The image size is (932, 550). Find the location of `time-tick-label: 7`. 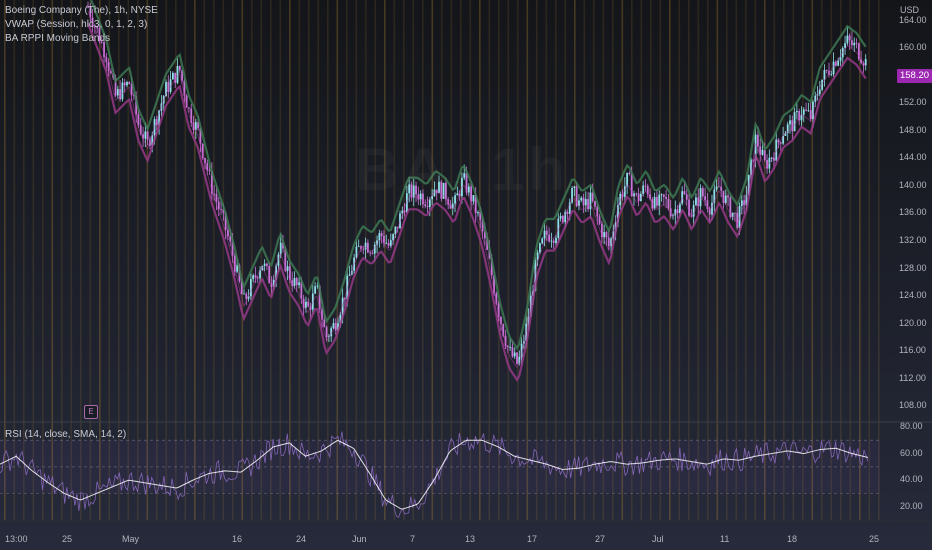

time-tick-label: 7 is located at coordinates (413, 539).